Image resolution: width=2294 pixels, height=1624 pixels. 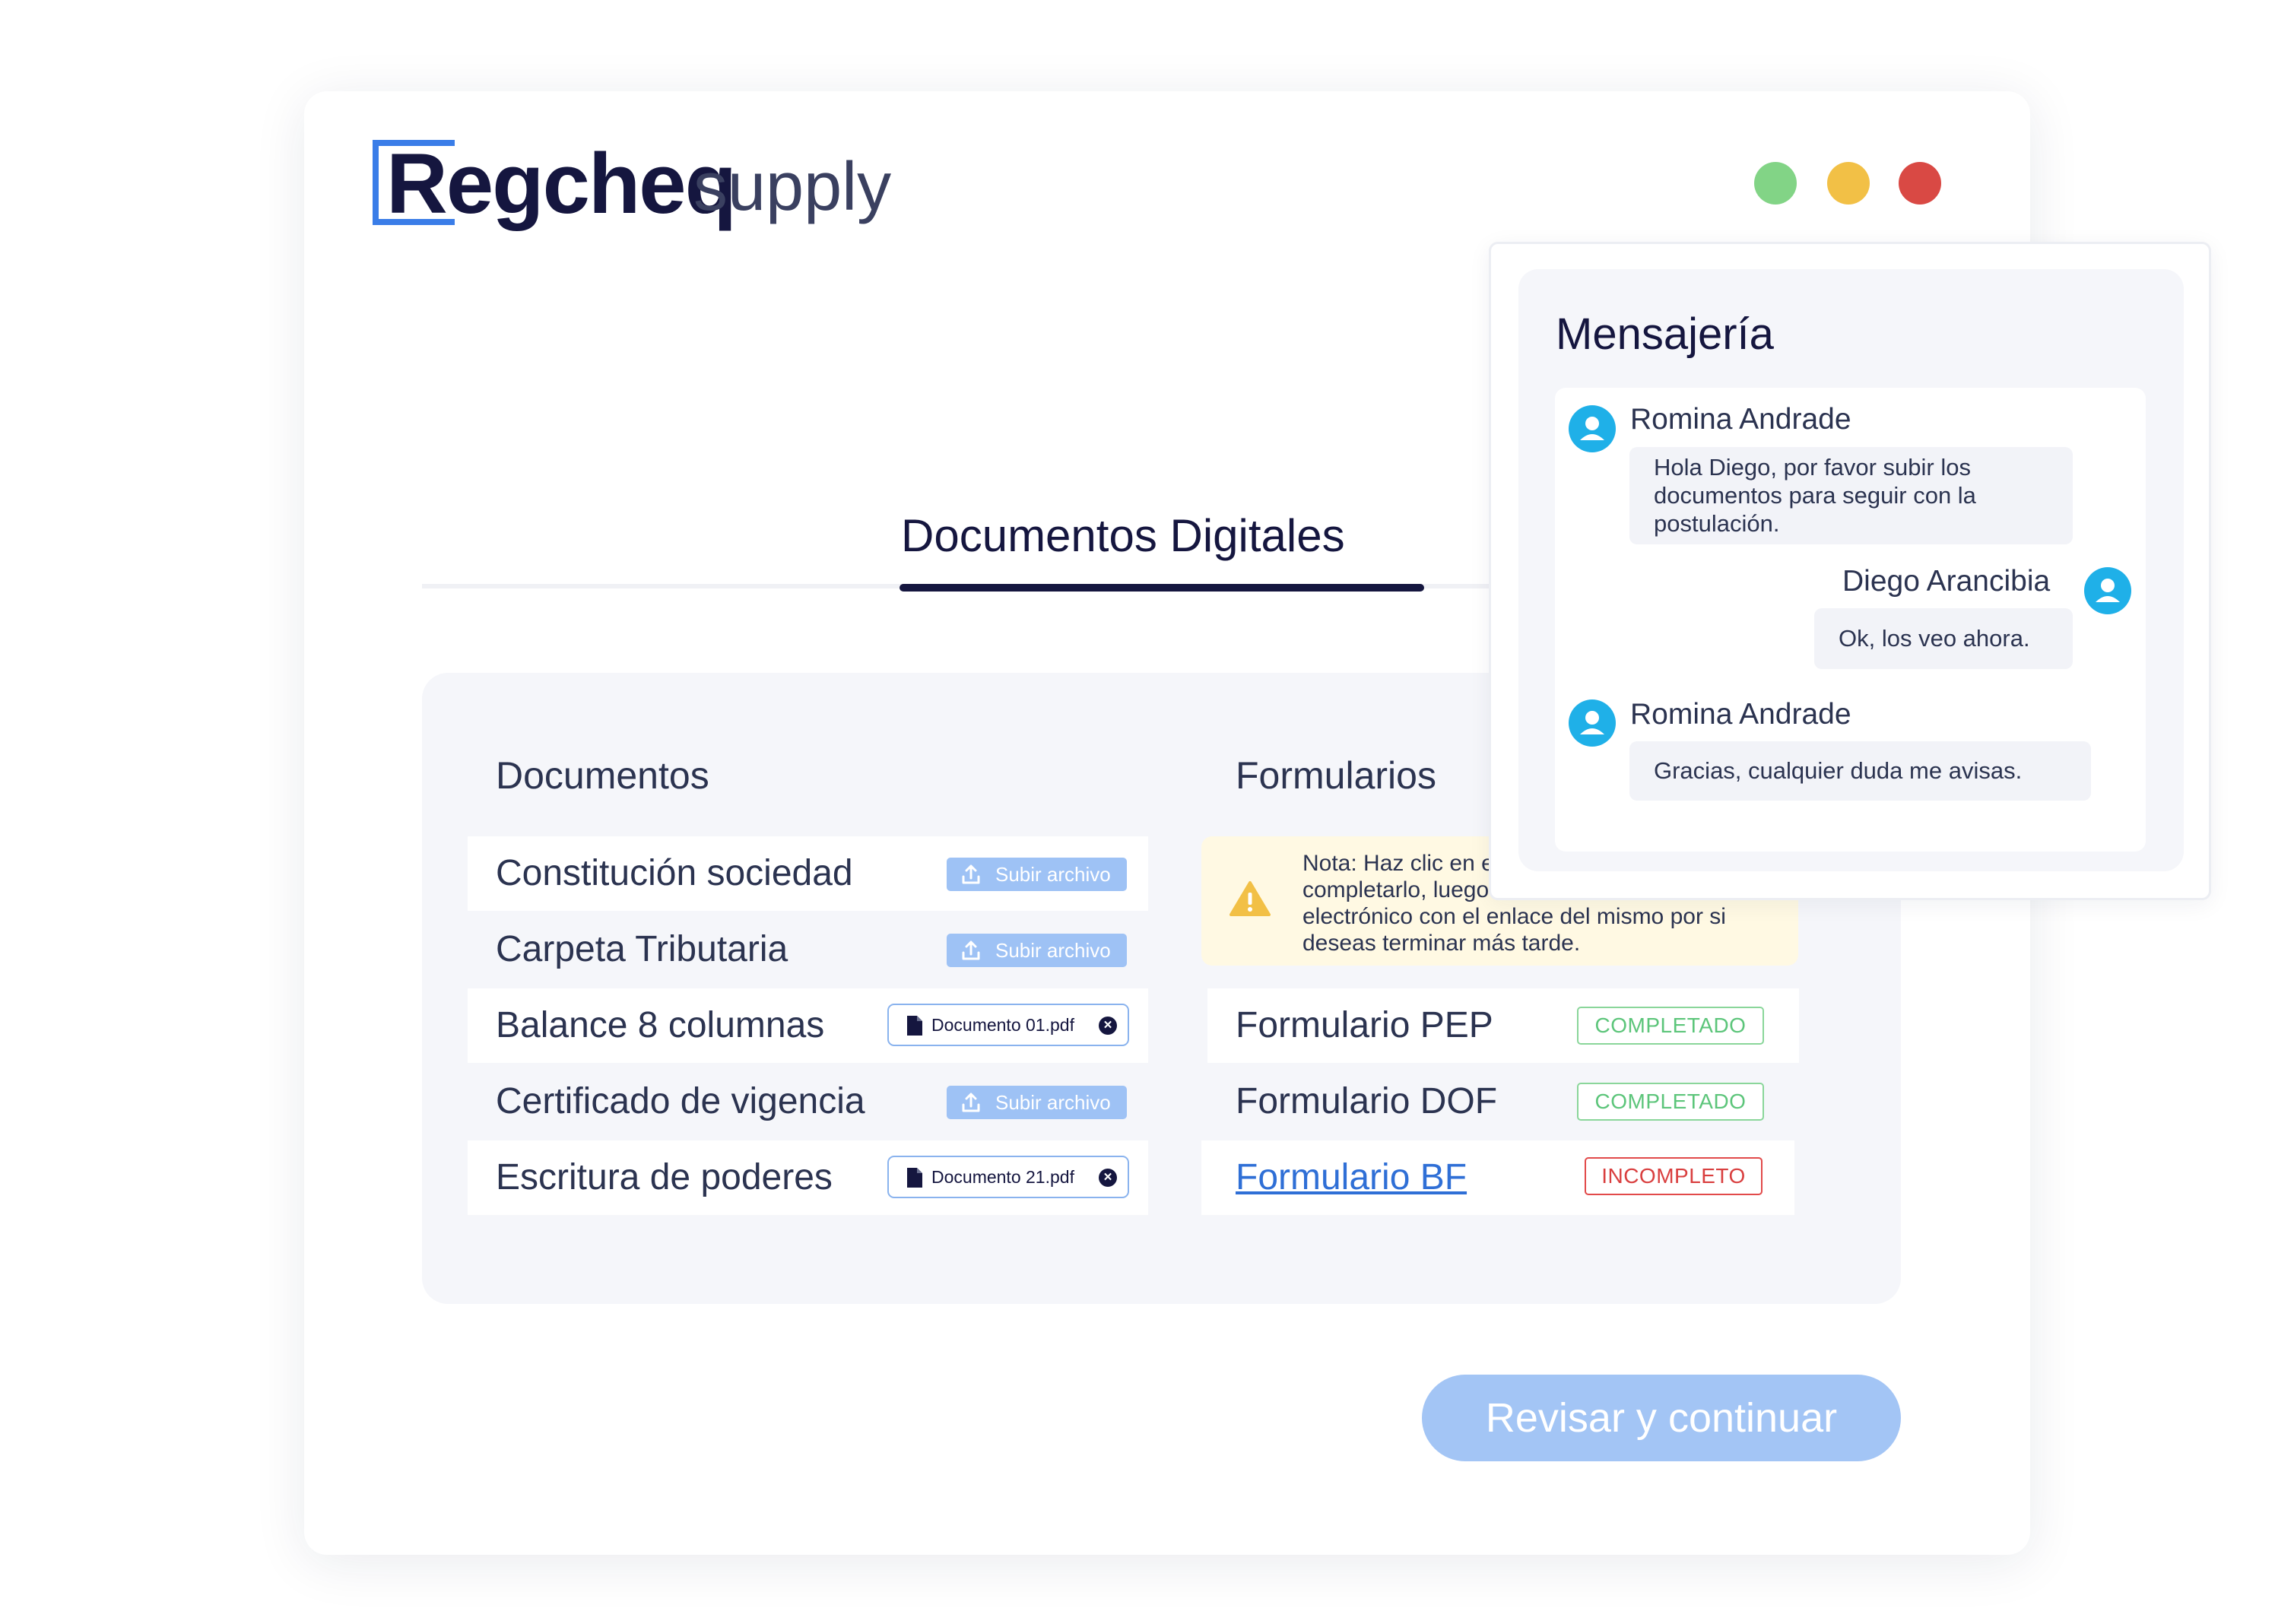 I want to click on form-label: Formulario PEP, so click(x=1364, y=1025).